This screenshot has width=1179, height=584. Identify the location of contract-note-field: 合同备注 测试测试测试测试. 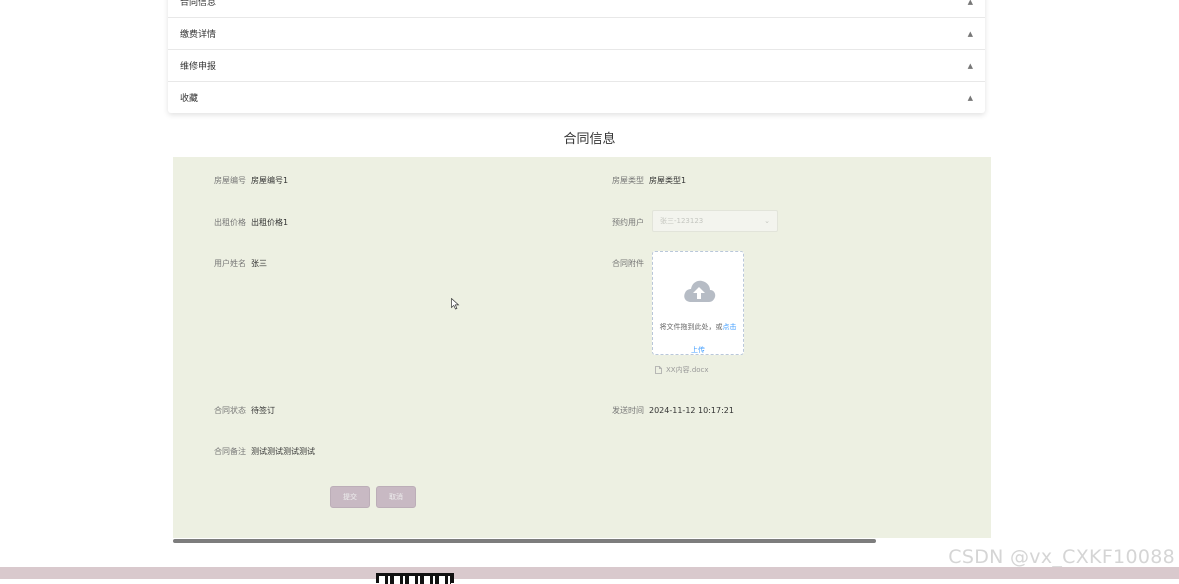
(264, 451).